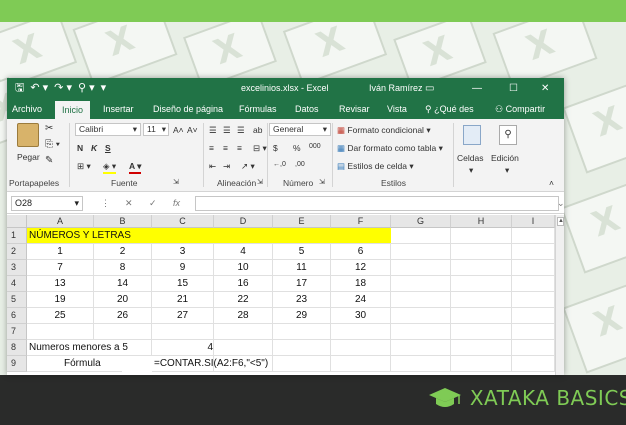 Image resolution: width=626 pixels, height=425 pixels. I want to click on cell-b5: 20, so click(123, 300).